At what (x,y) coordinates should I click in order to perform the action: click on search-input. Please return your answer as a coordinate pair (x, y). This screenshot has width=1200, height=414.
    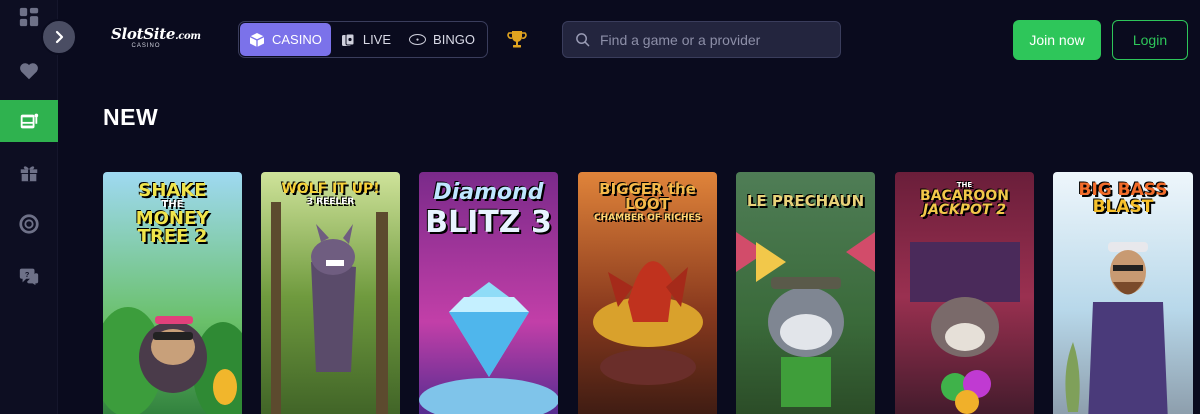
    Looking at the image, I should click on (715, 39).